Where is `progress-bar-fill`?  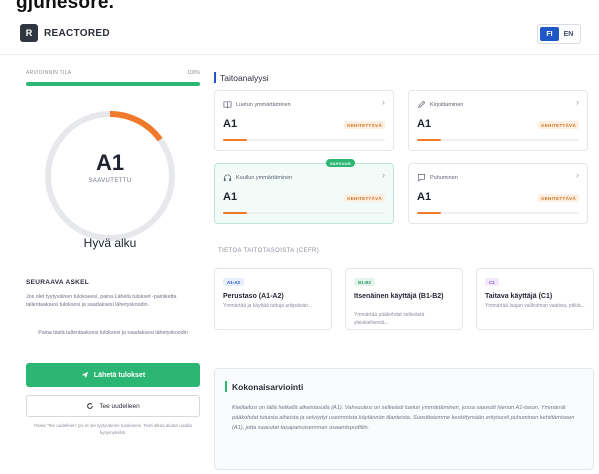
progress-bar-fill is located at coordinates (113, 84).